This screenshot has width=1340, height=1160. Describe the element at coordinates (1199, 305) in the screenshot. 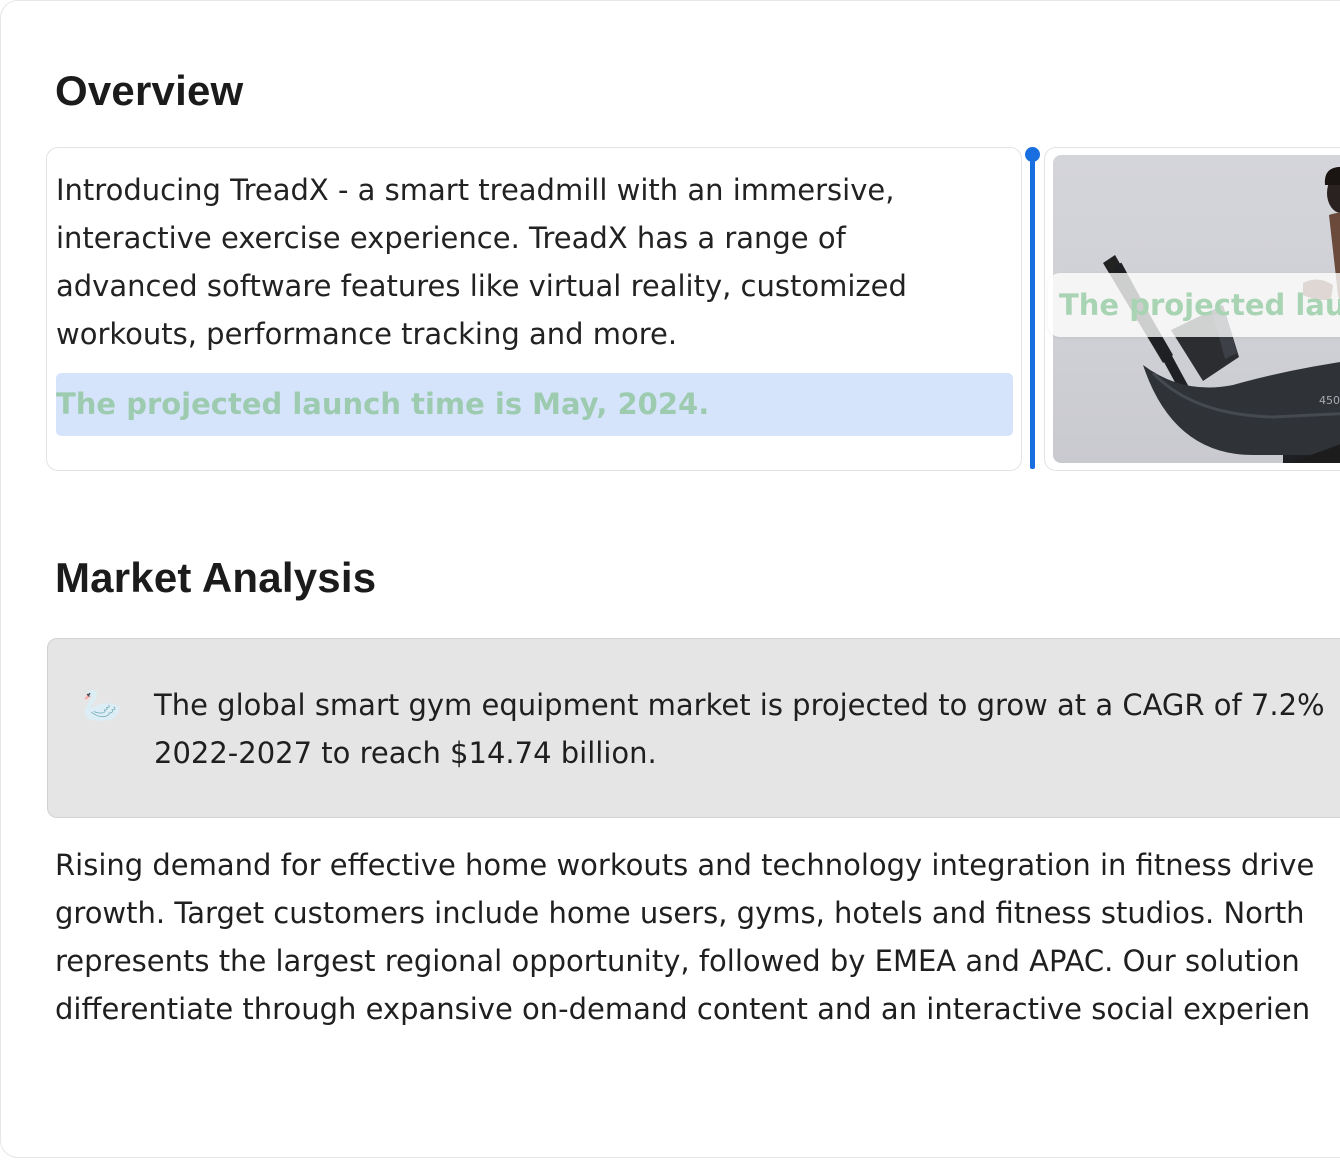

I see `drag-ghost-text: The projected laun` at that location.